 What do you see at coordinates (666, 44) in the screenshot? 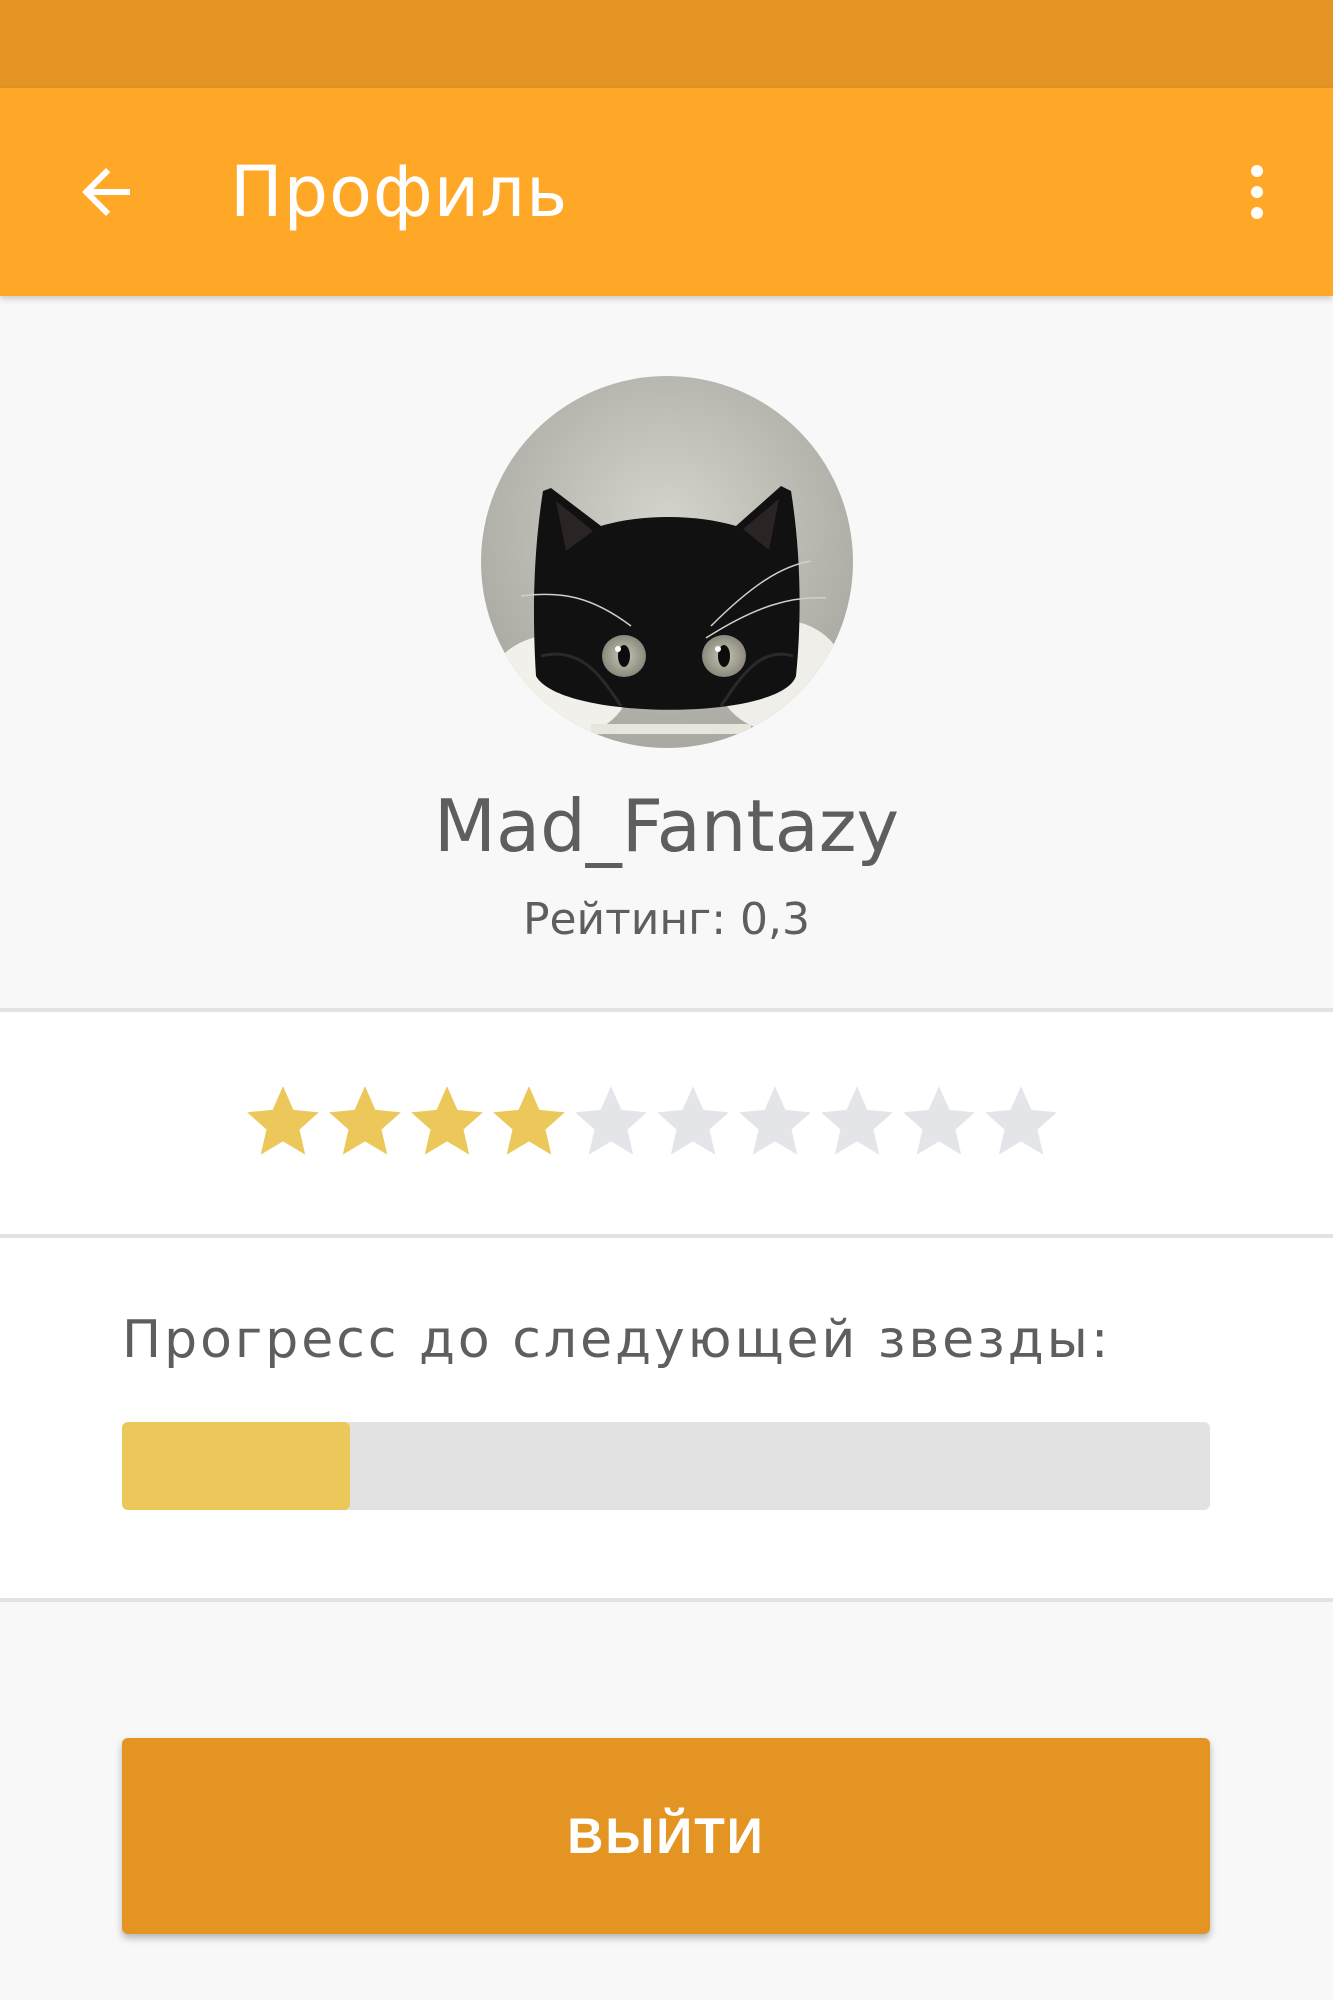
I see `status-bar` at bounding box center [666, 44].